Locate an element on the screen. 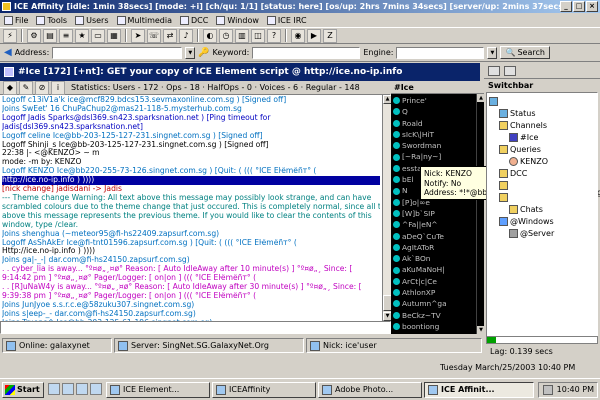 Image resolution: width=600 pixels, height=400 pixels. nick-entry: aDeQ`CuTe is located at coordinates (433, 236).